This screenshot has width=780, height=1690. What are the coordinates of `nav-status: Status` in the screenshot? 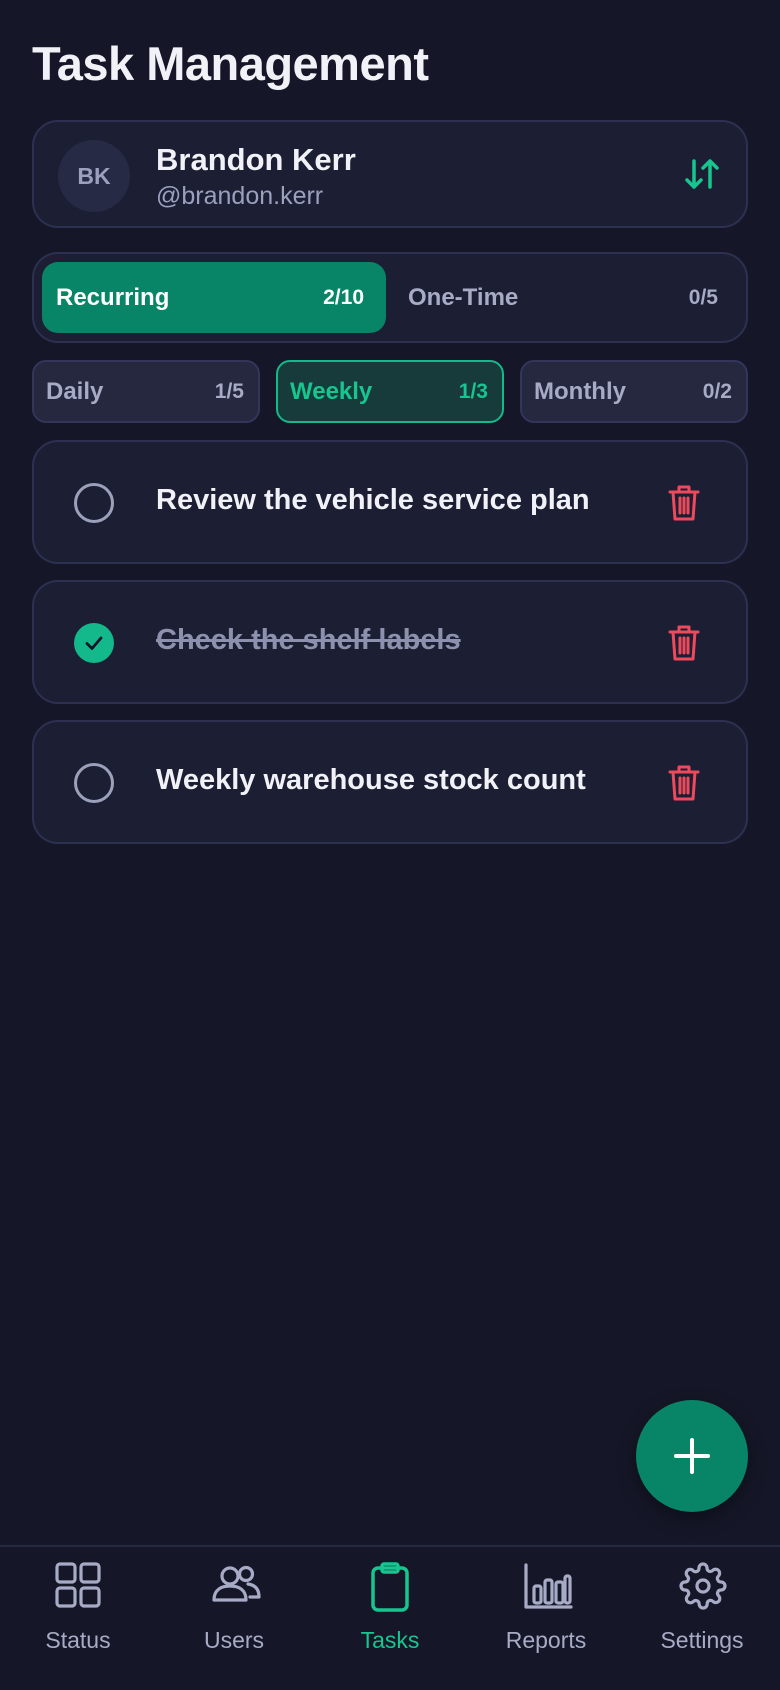 It's located at (78, 1618).